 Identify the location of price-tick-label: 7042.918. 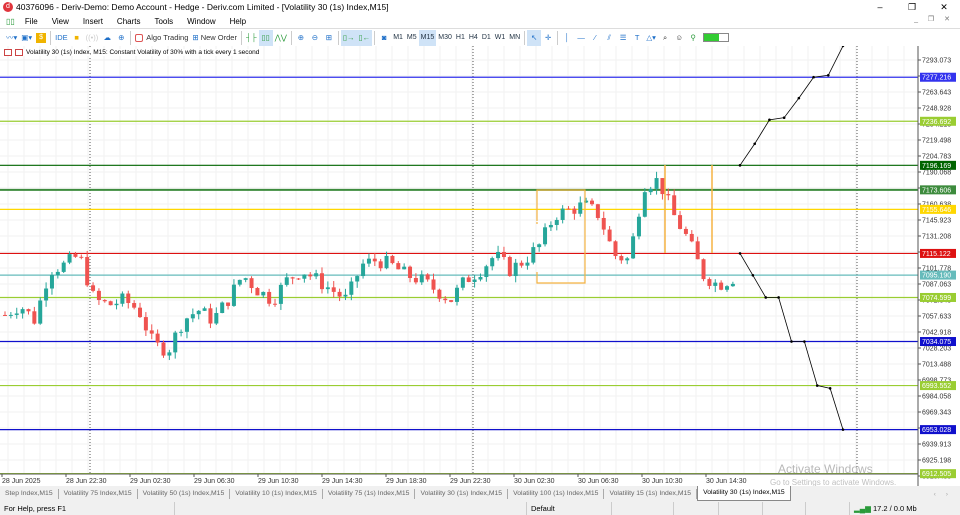
(936, 333).